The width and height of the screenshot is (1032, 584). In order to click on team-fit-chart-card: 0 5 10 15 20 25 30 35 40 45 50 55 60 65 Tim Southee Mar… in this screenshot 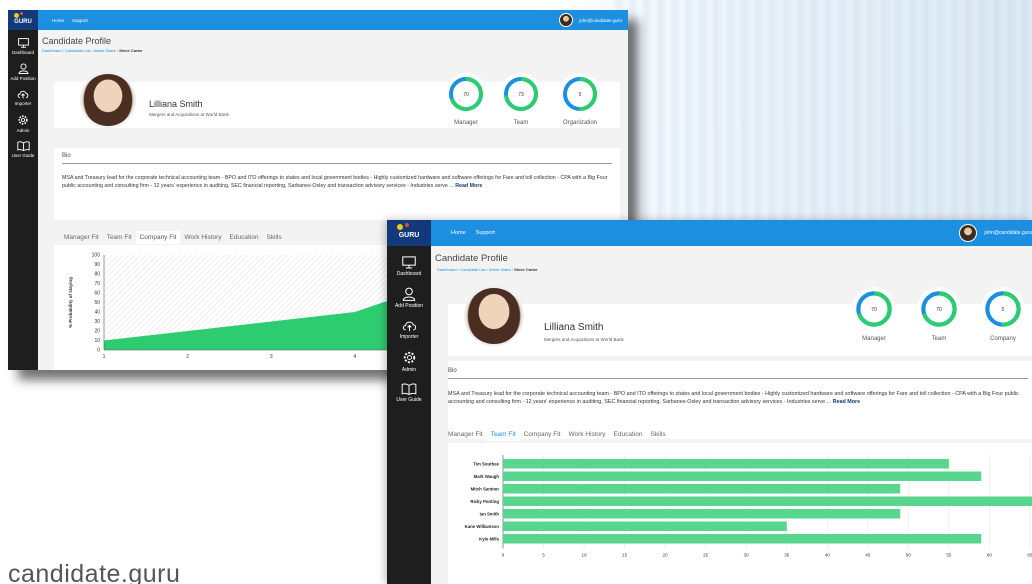, I will do `click(740, 513)`.